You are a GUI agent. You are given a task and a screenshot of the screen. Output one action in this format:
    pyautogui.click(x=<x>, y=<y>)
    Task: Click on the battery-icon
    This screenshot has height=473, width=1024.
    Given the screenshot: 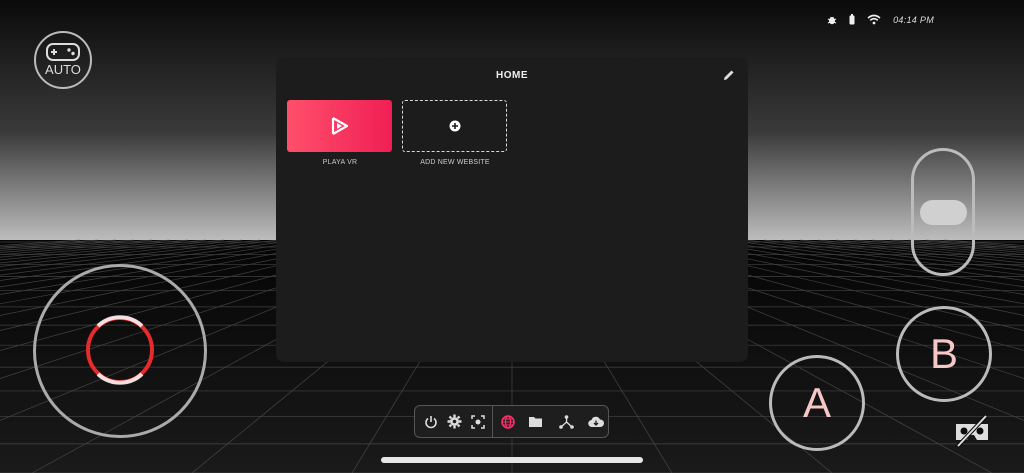 What is the action you would take?
    pyautogui.click(x=852, y=19)
    